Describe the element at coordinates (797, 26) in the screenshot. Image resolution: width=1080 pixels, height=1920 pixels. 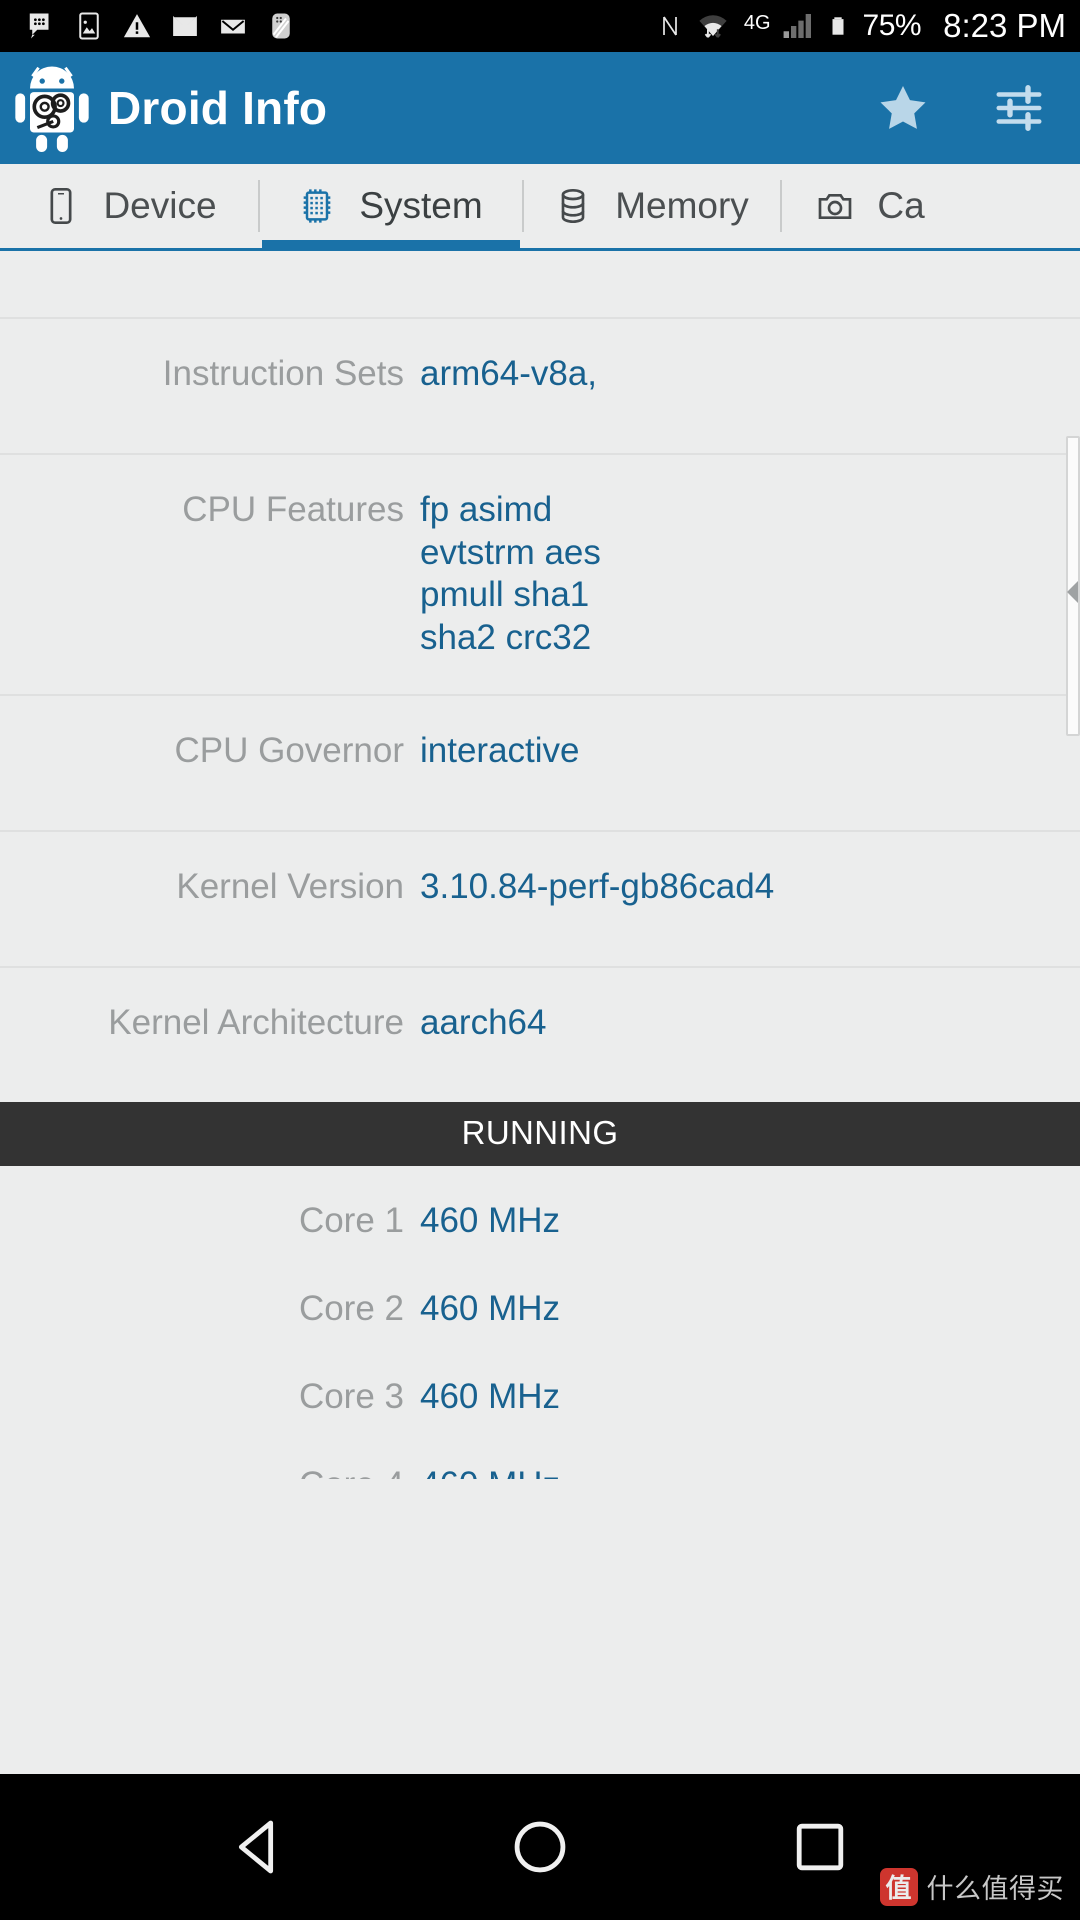
I see `signal-bars-icon` at that location.